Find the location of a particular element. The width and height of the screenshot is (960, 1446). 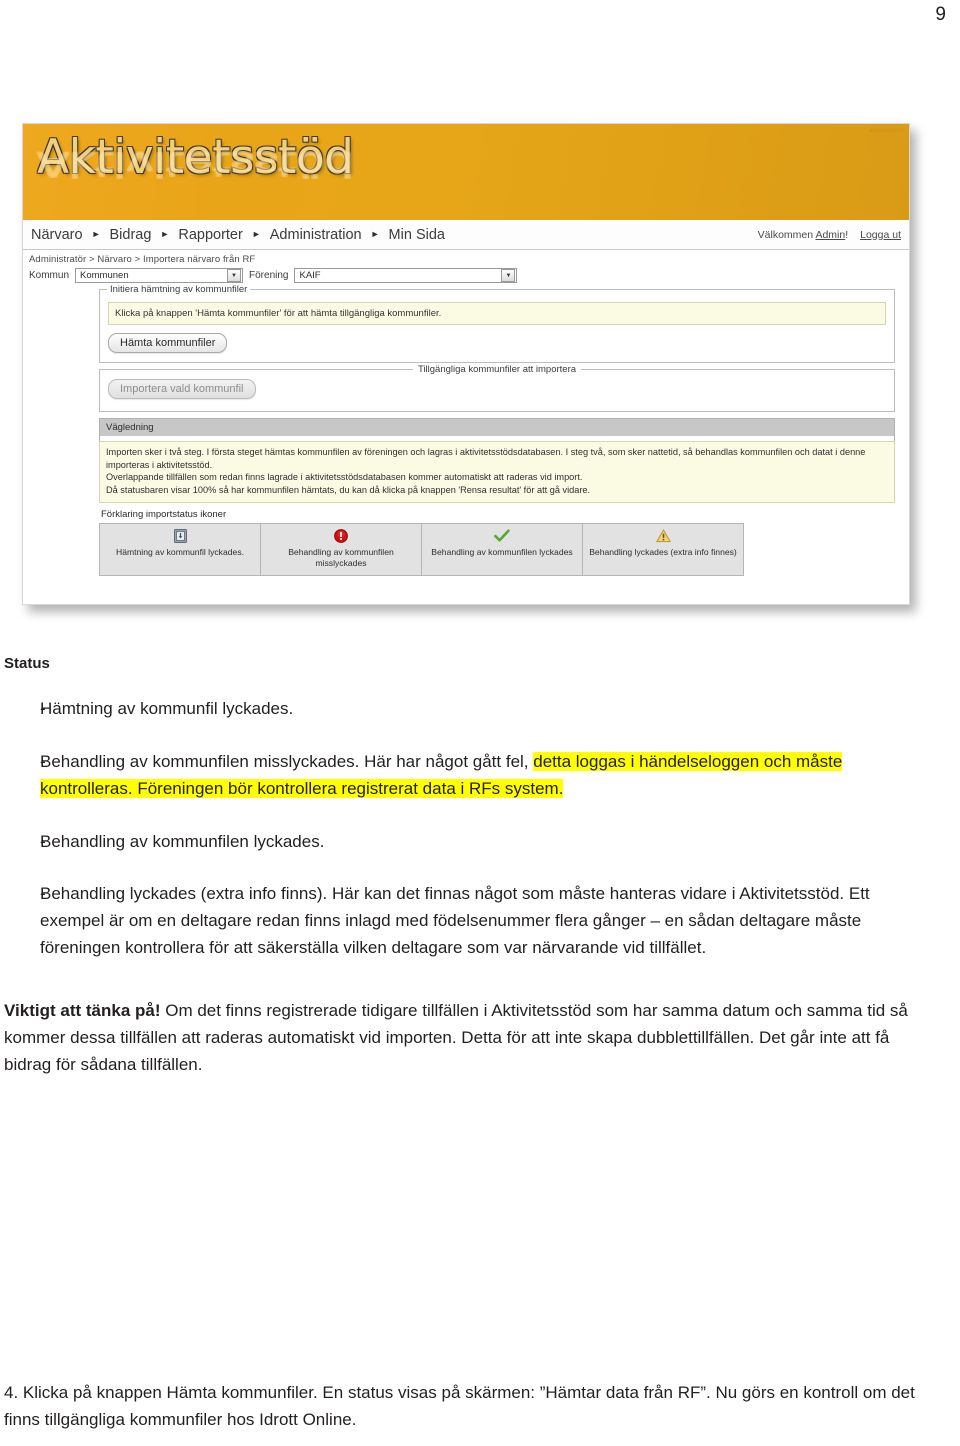

legend-cell-download: Hämtning av kommunfil lyckades. is located at coordinates (180, 549).